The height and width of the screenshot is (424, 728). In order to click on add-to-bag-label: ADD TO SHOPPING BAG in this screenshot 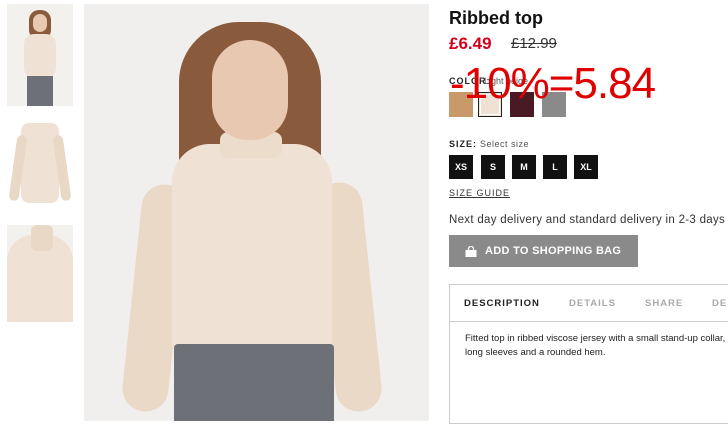, I will do `click(553, 251)`.